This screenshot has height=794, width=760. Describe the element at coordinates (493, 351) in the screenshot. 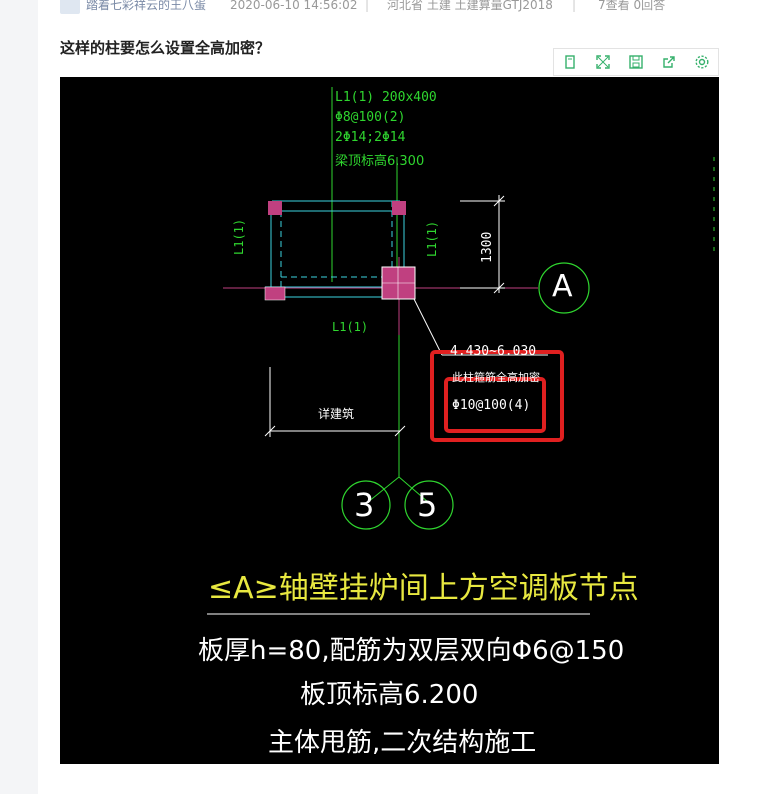

I see `column-elevation-range: 4.430~6.030` at that location.